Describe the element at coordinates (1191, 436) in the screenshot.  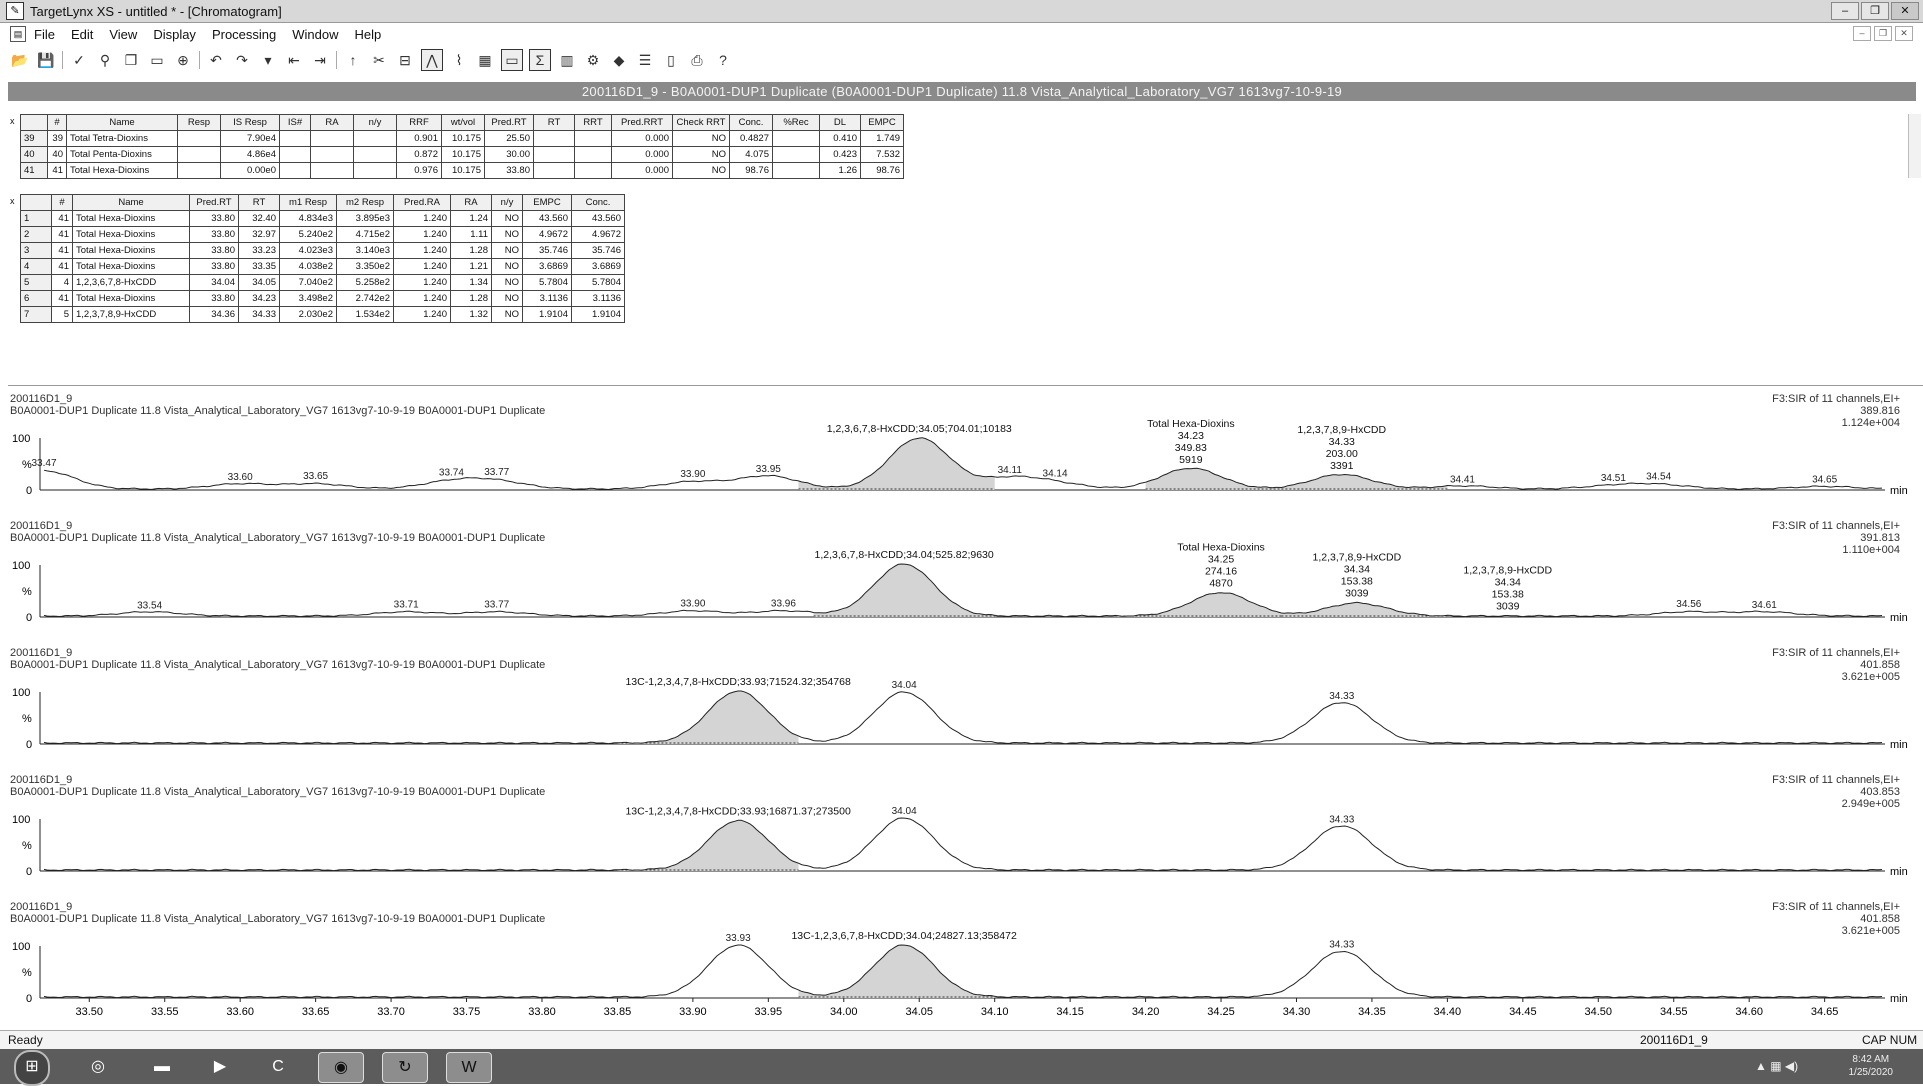
I see `peak-annotation: 34.23` at that location.